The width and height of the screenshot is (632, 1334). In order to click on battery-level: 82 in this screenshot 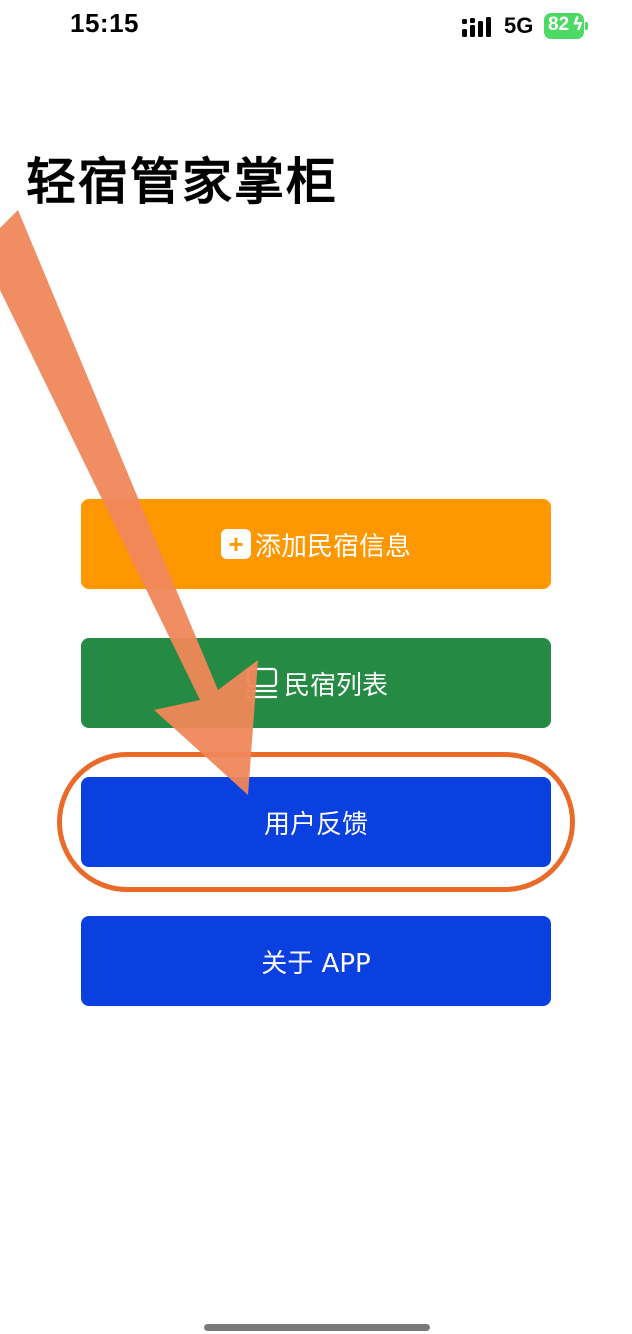, I will do `click(559, 24)`.